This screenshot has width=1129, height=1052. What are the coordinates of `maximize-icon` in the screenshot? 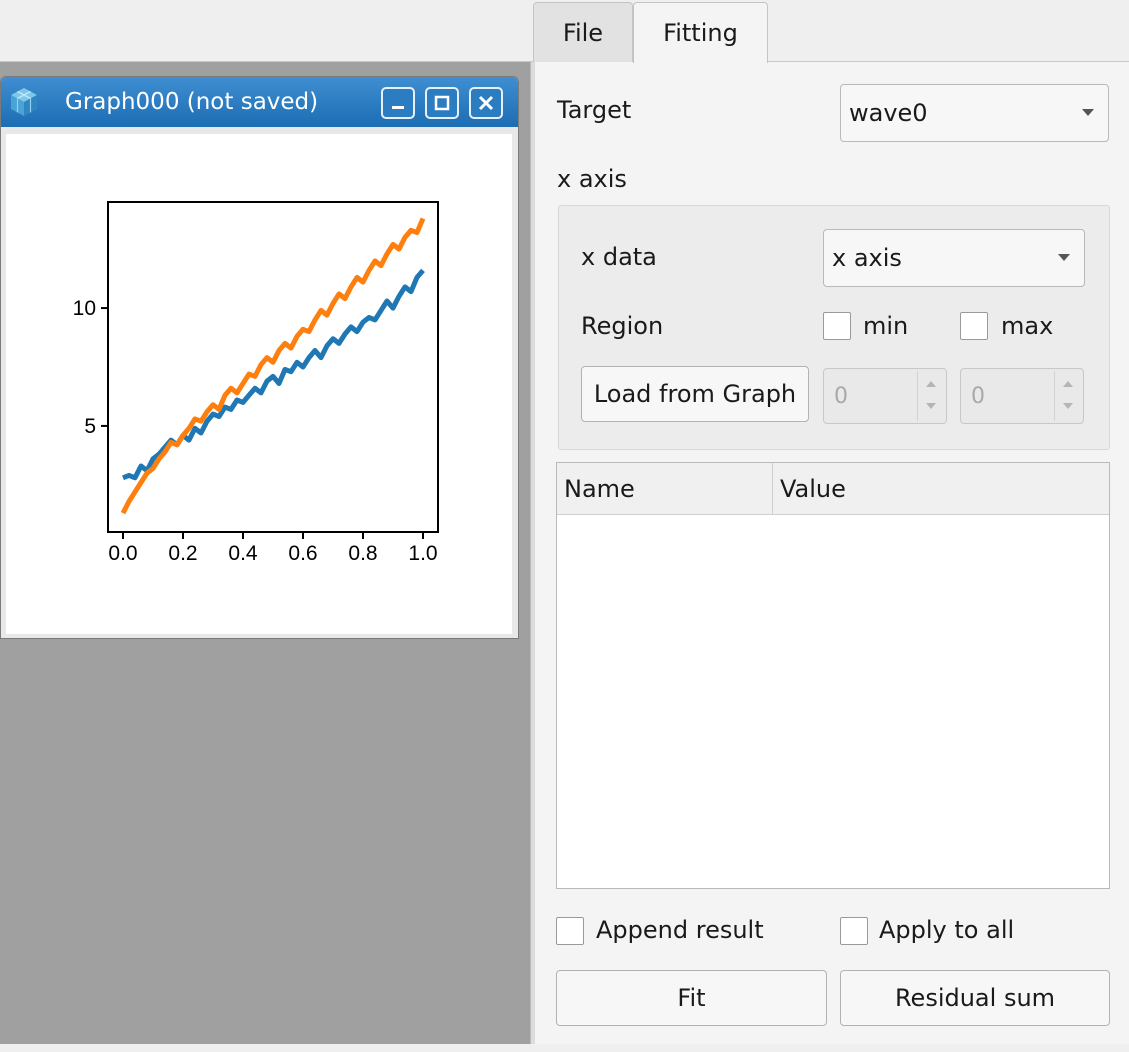 It's located at (442, 103).